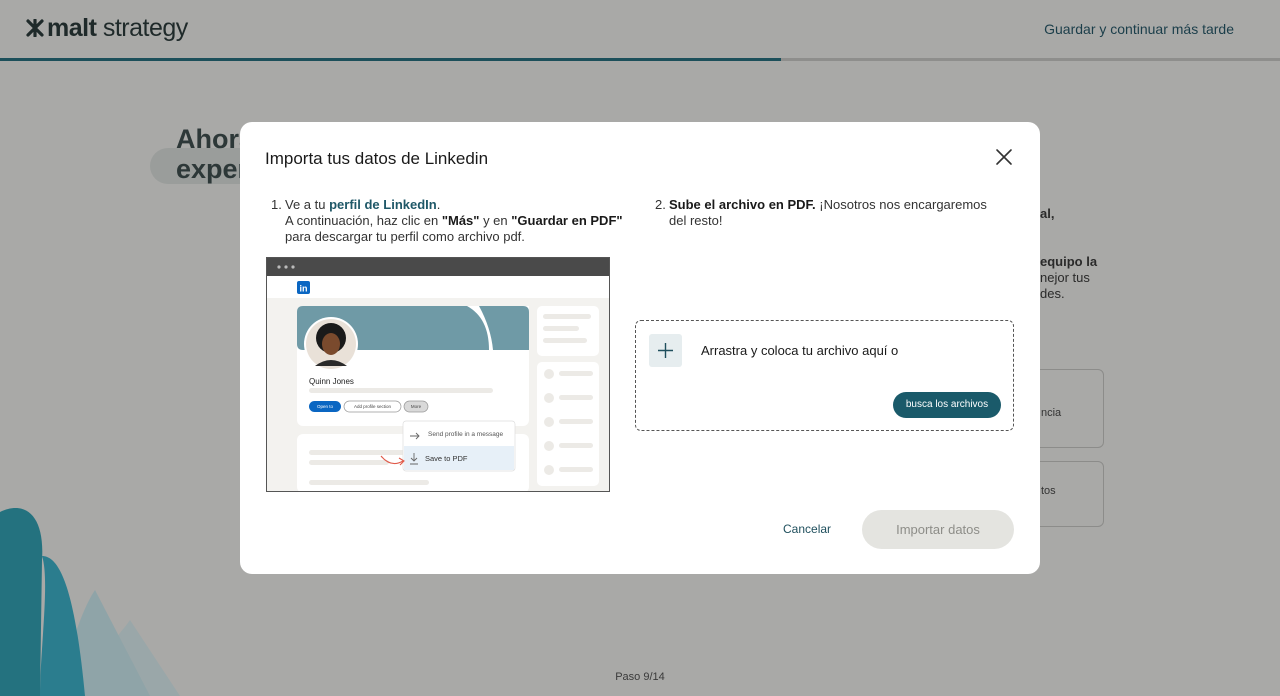 The height and width of the screenshot is (696, 1280). Describe the element at coordinates (742, 204) in the screenshot. I see `step-2-bold: Sube el archivo en PDF.` at that location.